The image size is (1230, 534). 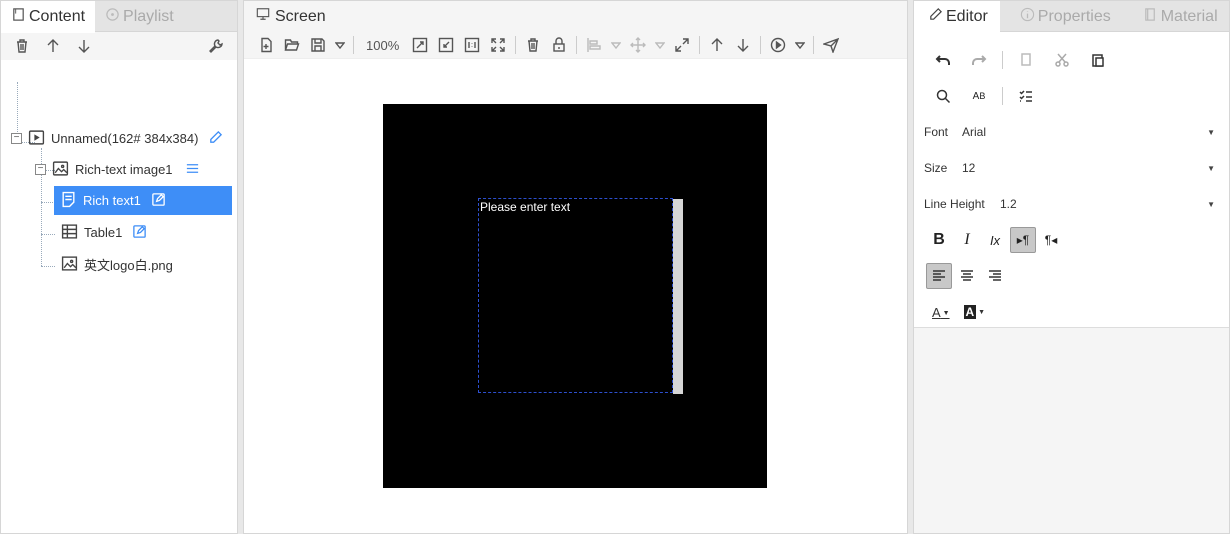 I want to click on align-right-icon, so click(x=995, y=276).